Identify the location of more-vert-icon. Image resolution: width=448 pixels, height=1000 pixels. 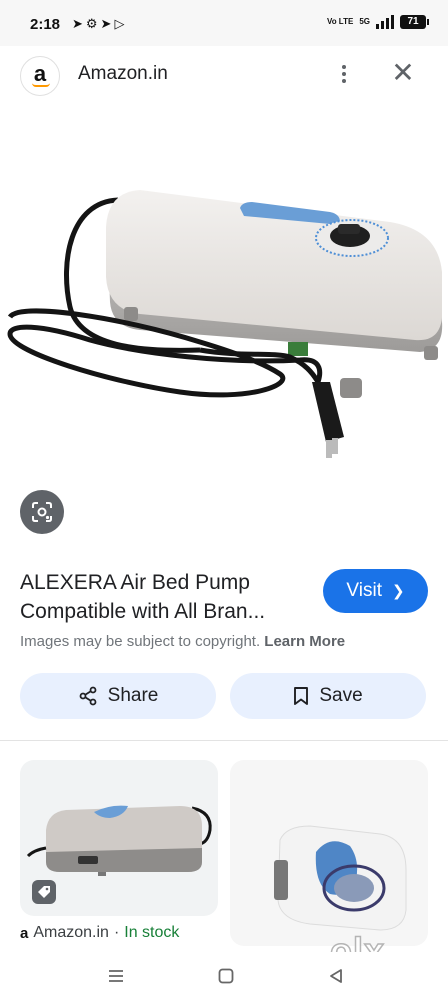
(344, 74).